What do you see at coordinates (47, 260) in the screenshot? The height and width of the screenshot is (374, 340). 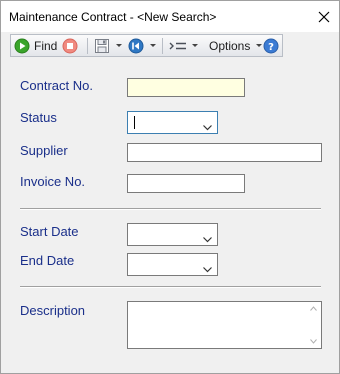 I see `end-date-label: End Date` at bounding box center [47, 260].